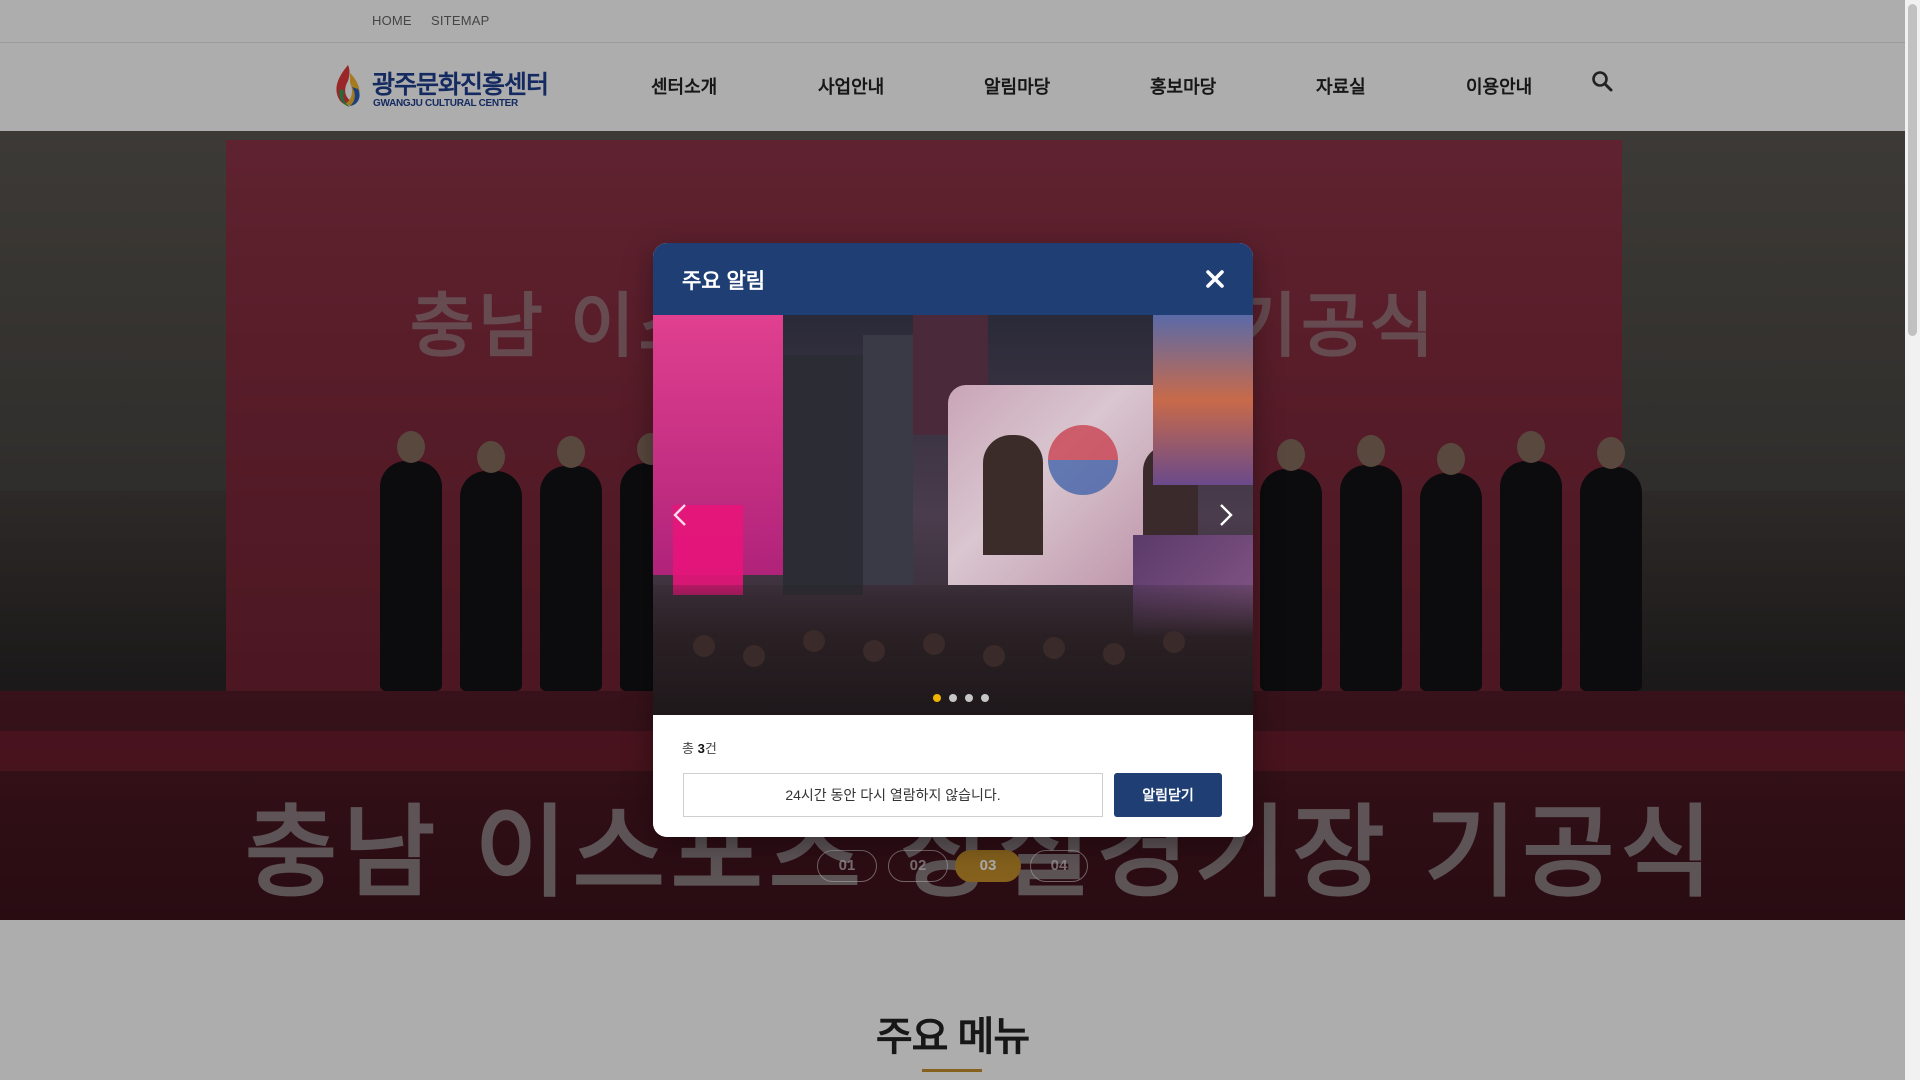 This screenshot has width=1920, height=1080. What do you see at coordinates (953, 279) in the screenshot?
I see `popup-header: 주요 알림` at bounding box center [953, 279].